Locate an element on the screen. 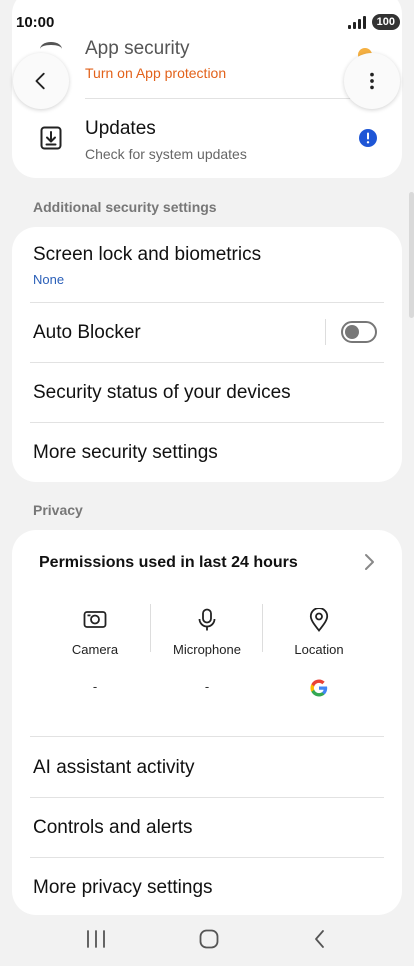  controls-alerts-title: Controls and alerts is located at coordinates (113, 827).